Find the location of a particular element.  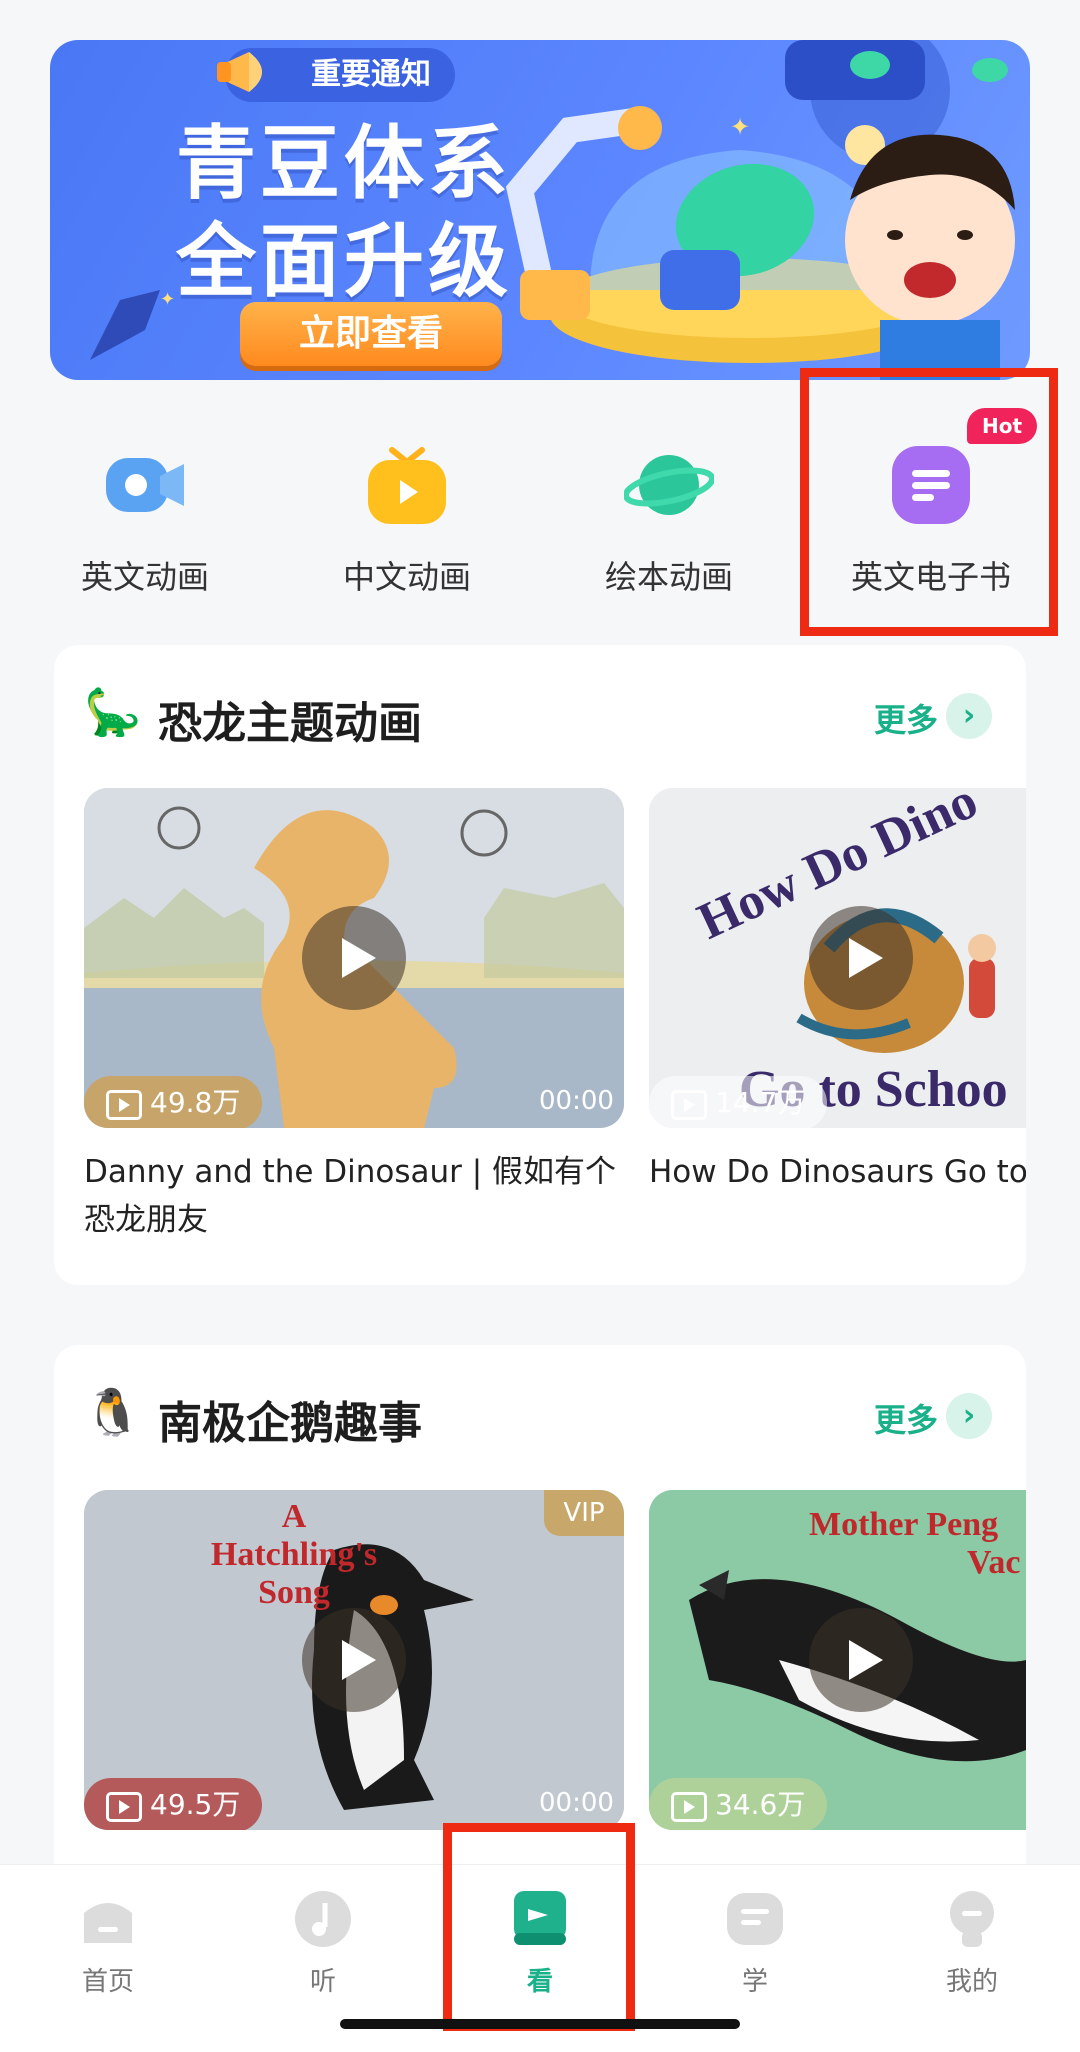

view-count: 49.8万 is located at coordinates (195, 1102).